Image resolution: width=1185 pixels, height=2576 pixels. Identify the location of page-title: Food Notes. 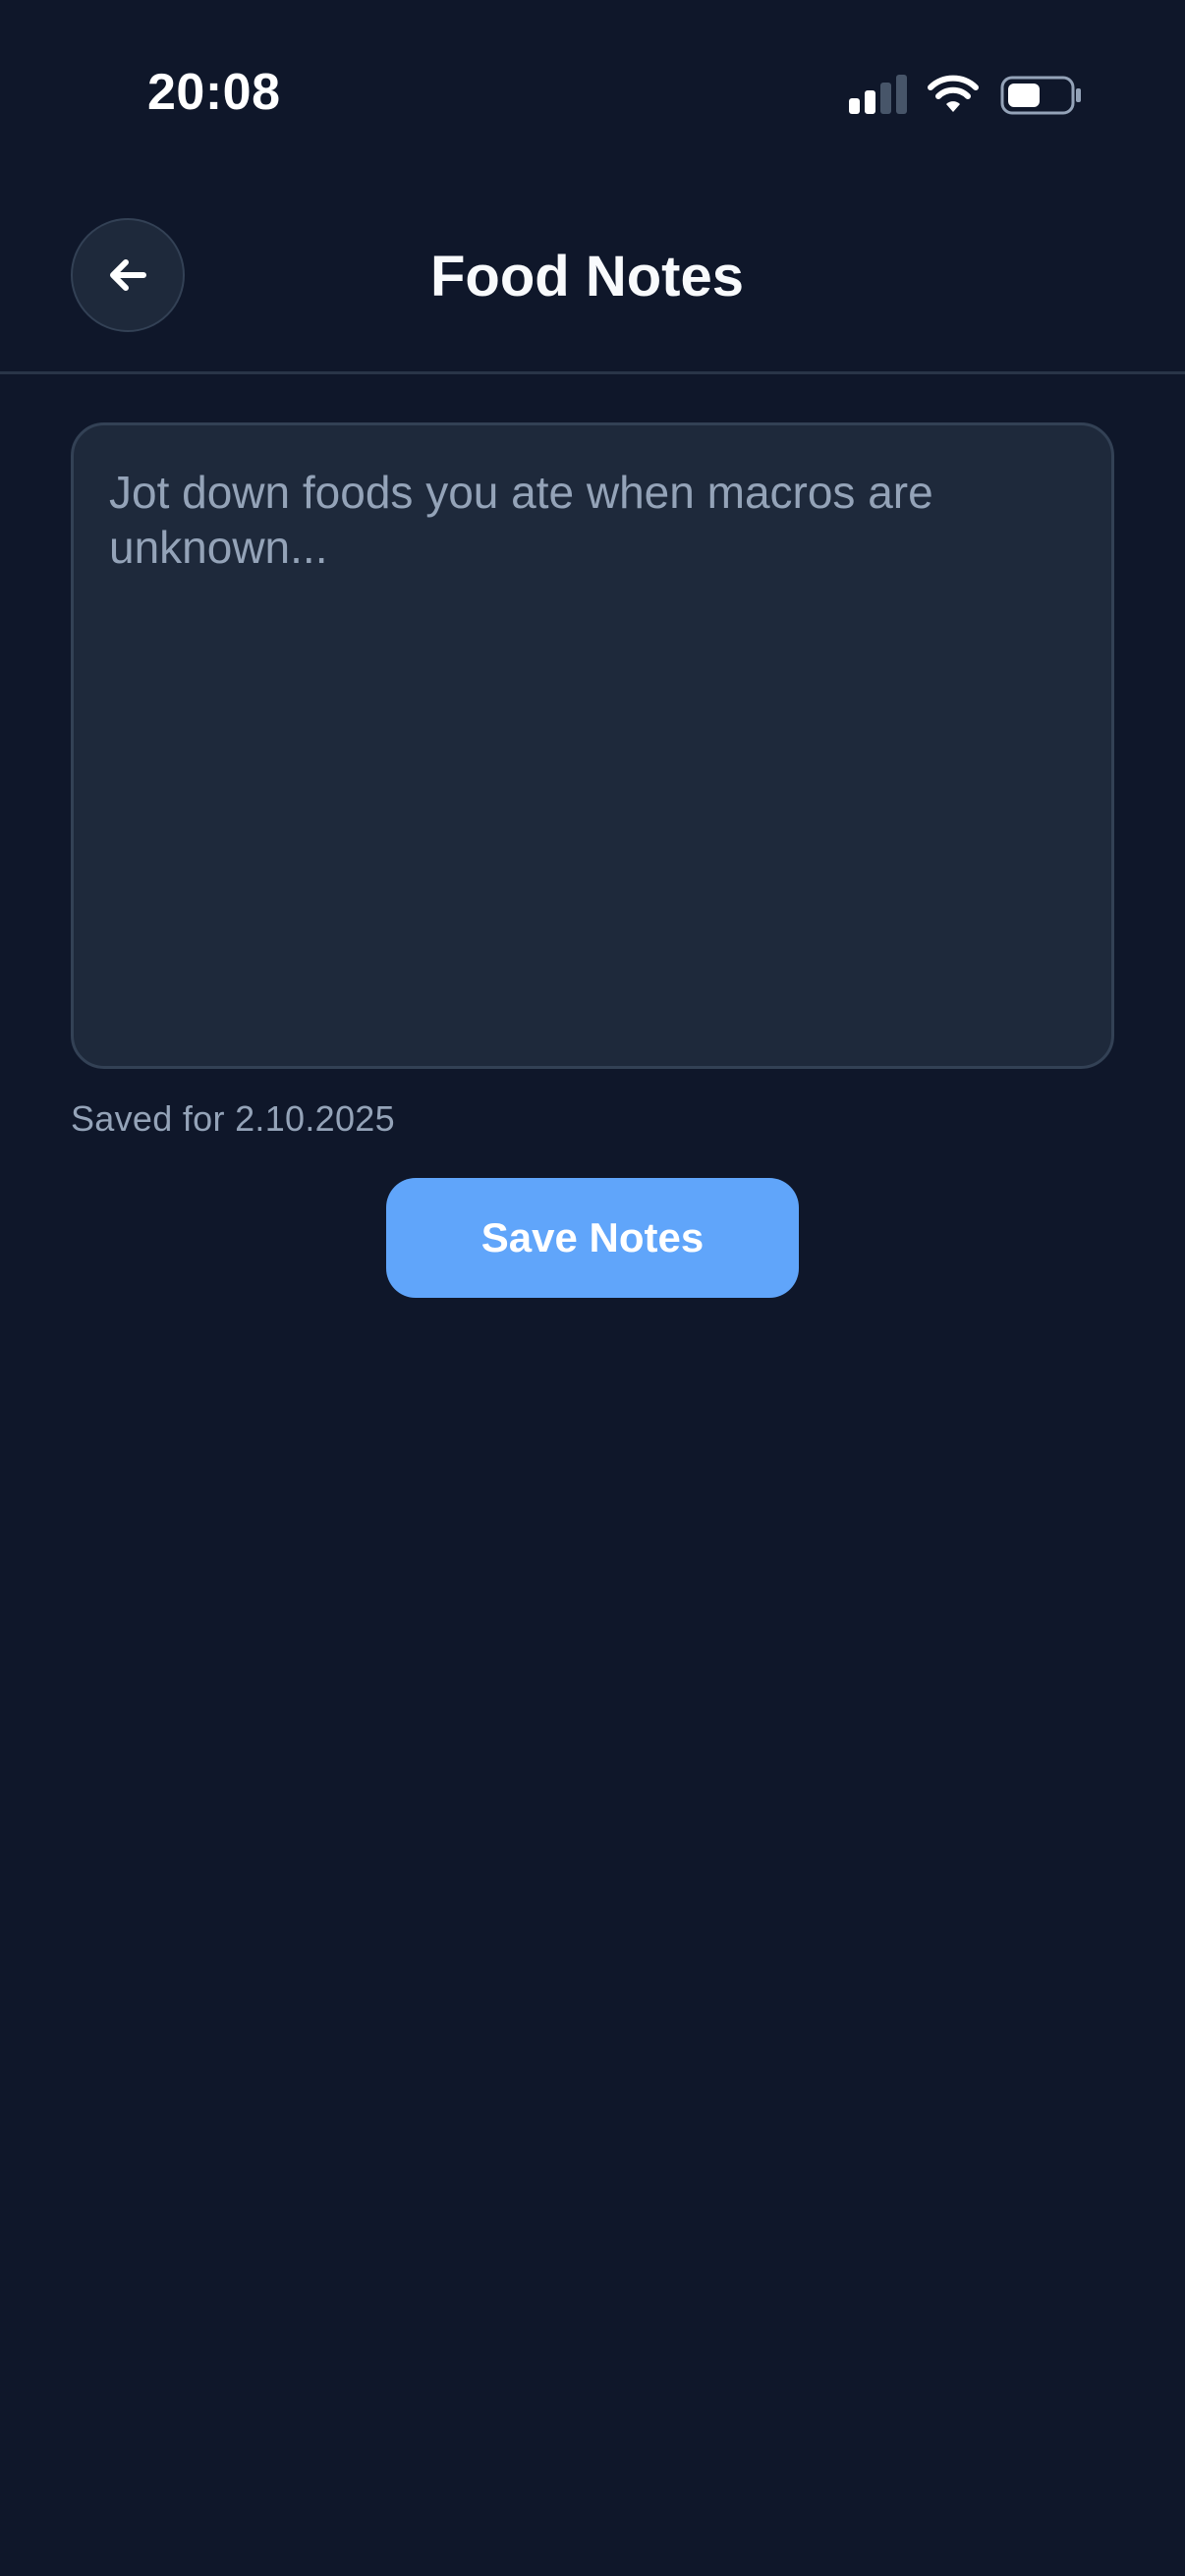
(587, 276).